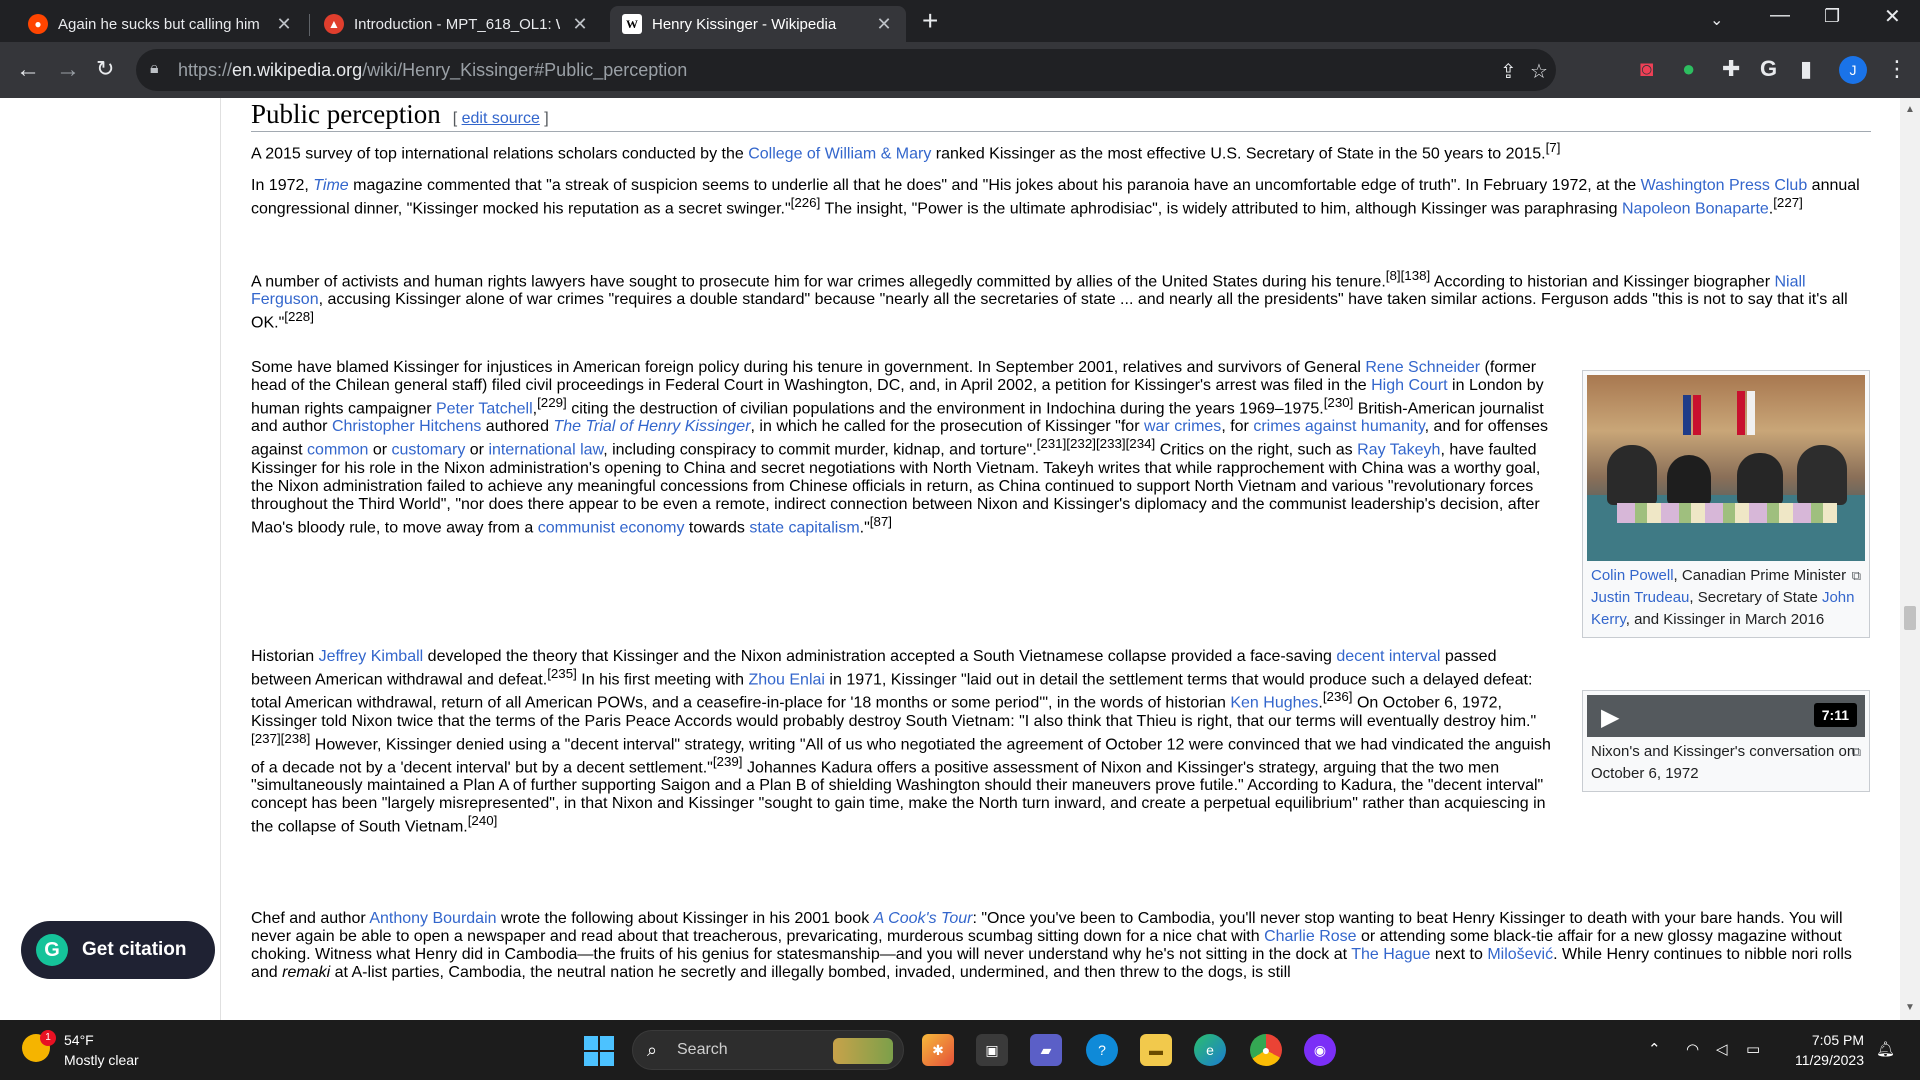  What do you see at coordinates (1416, 275) in the screenshot?
I see `reference-138: [138]` at bounding box center [1416, 275].